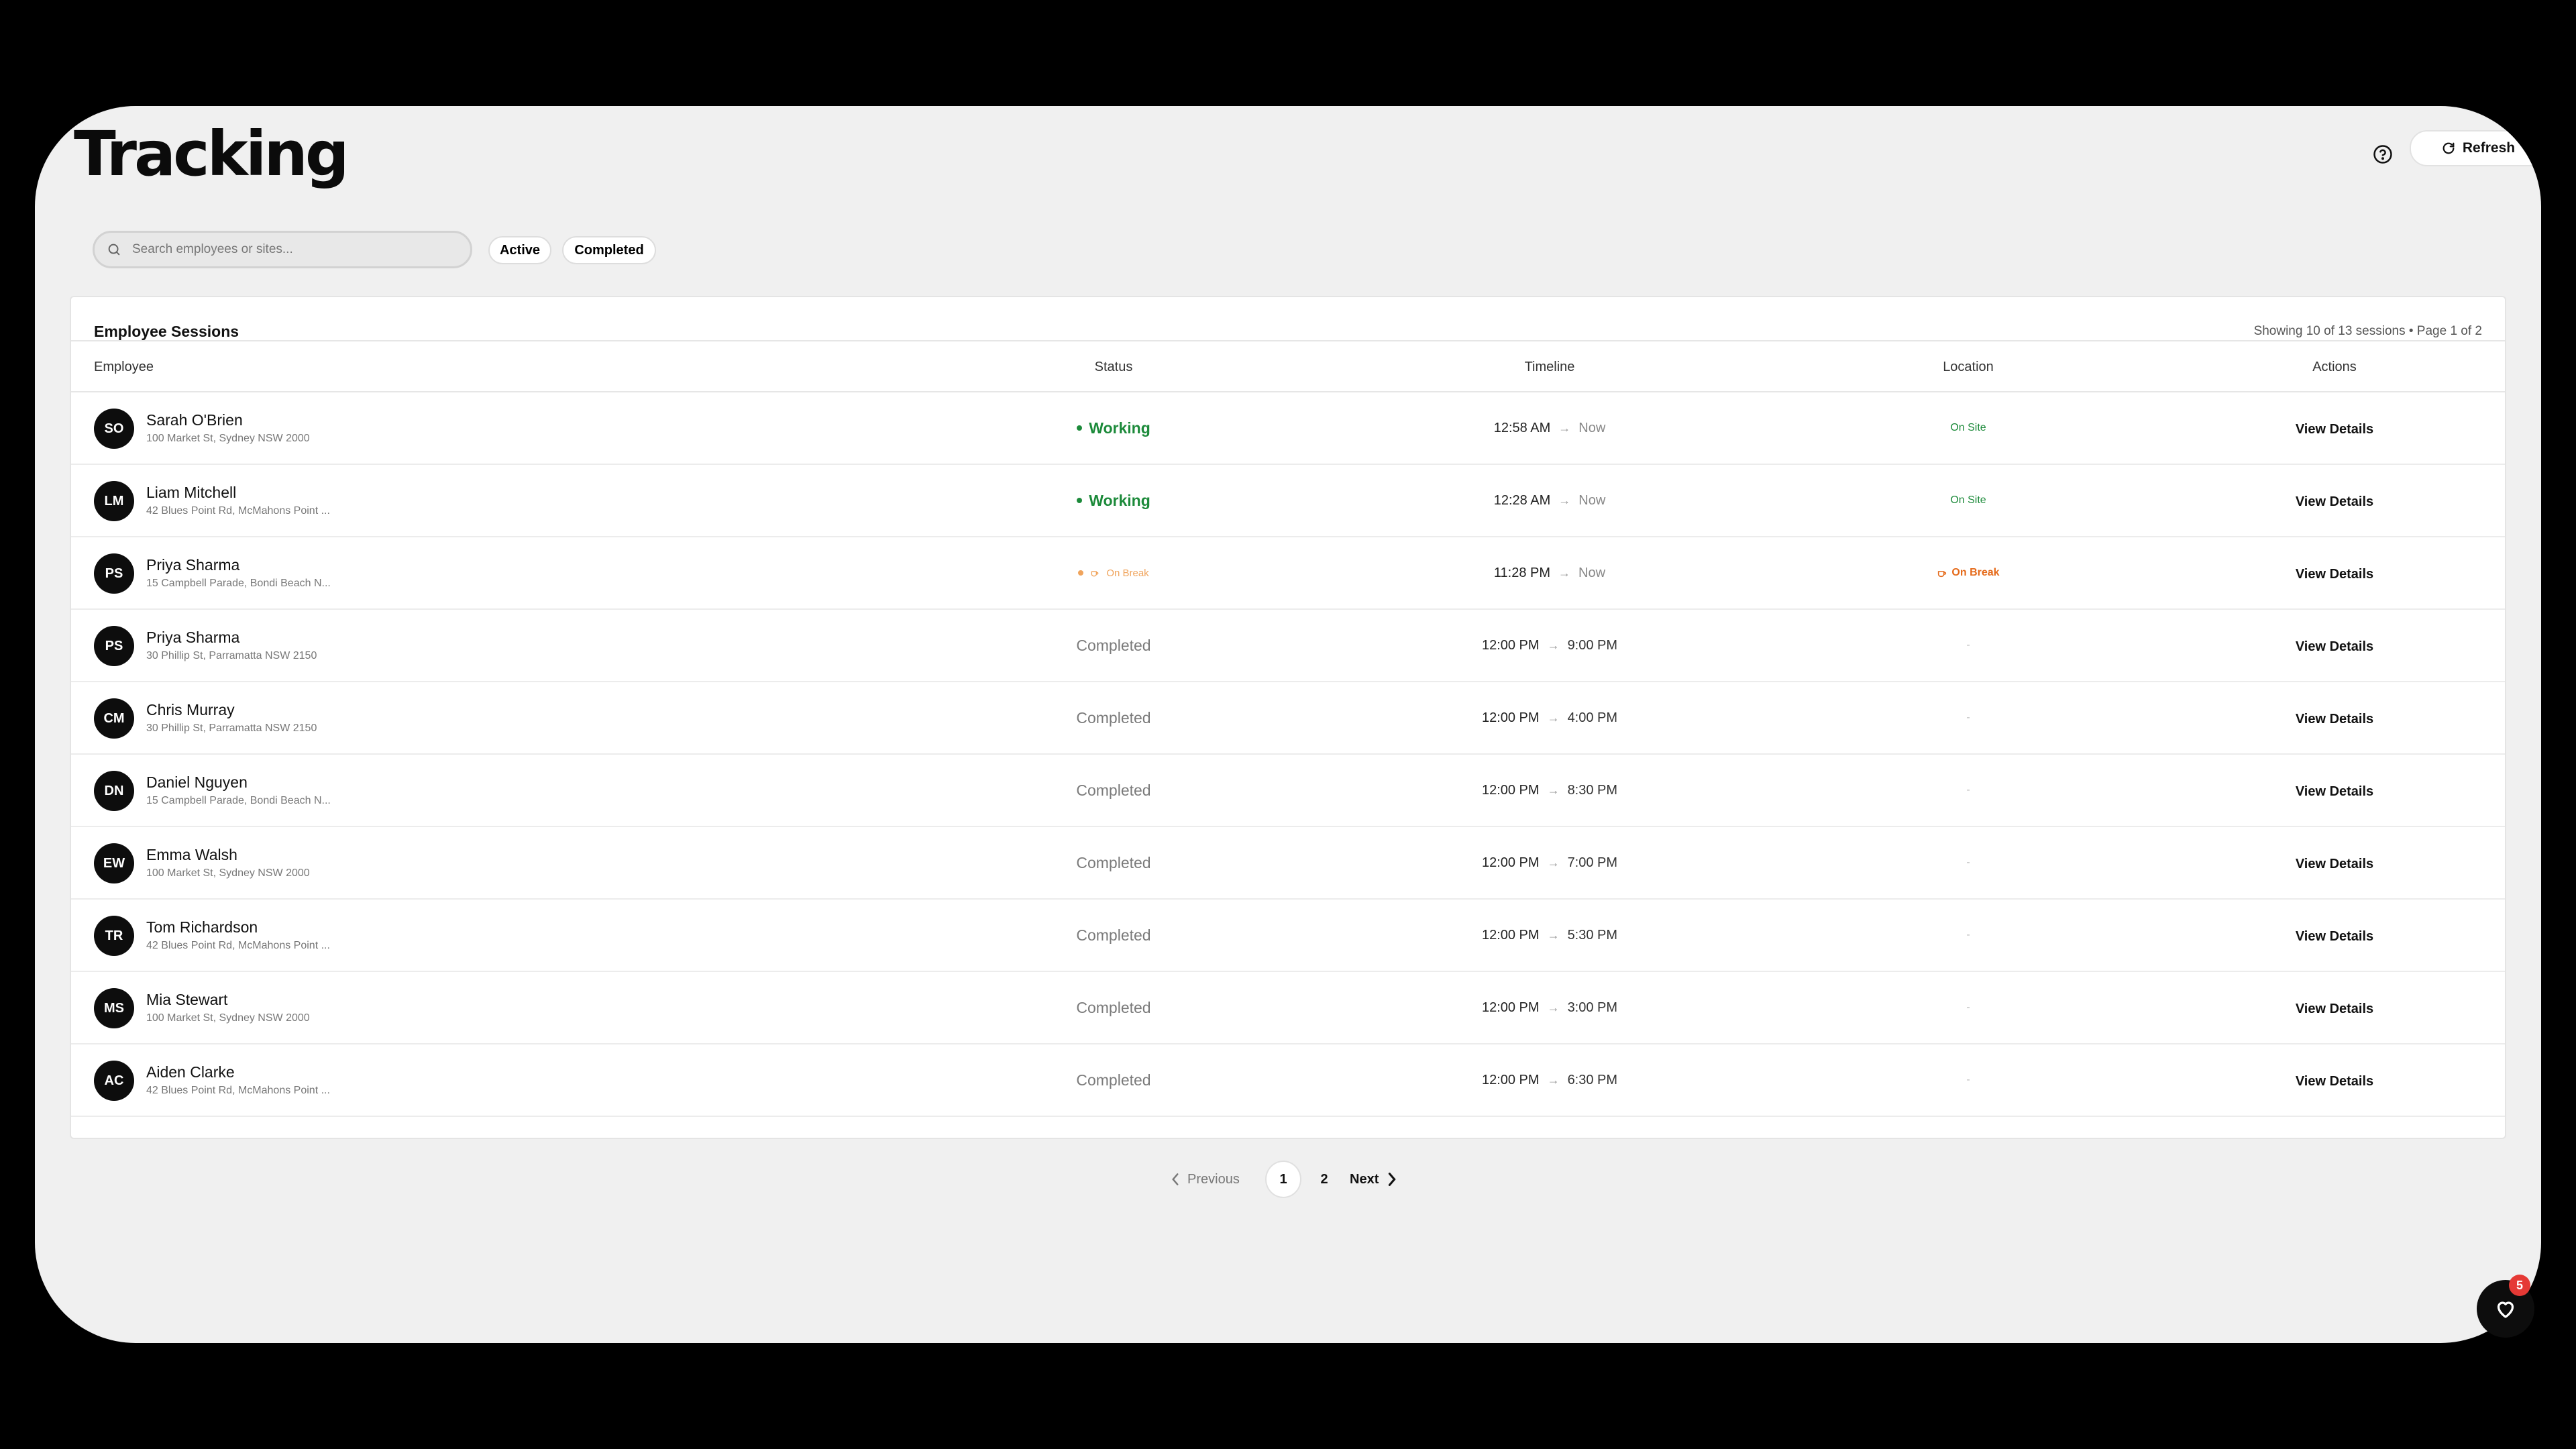 This screenshot has width=2576, height=1449. I want to click on next-label: Next, so click(1364, 1179).